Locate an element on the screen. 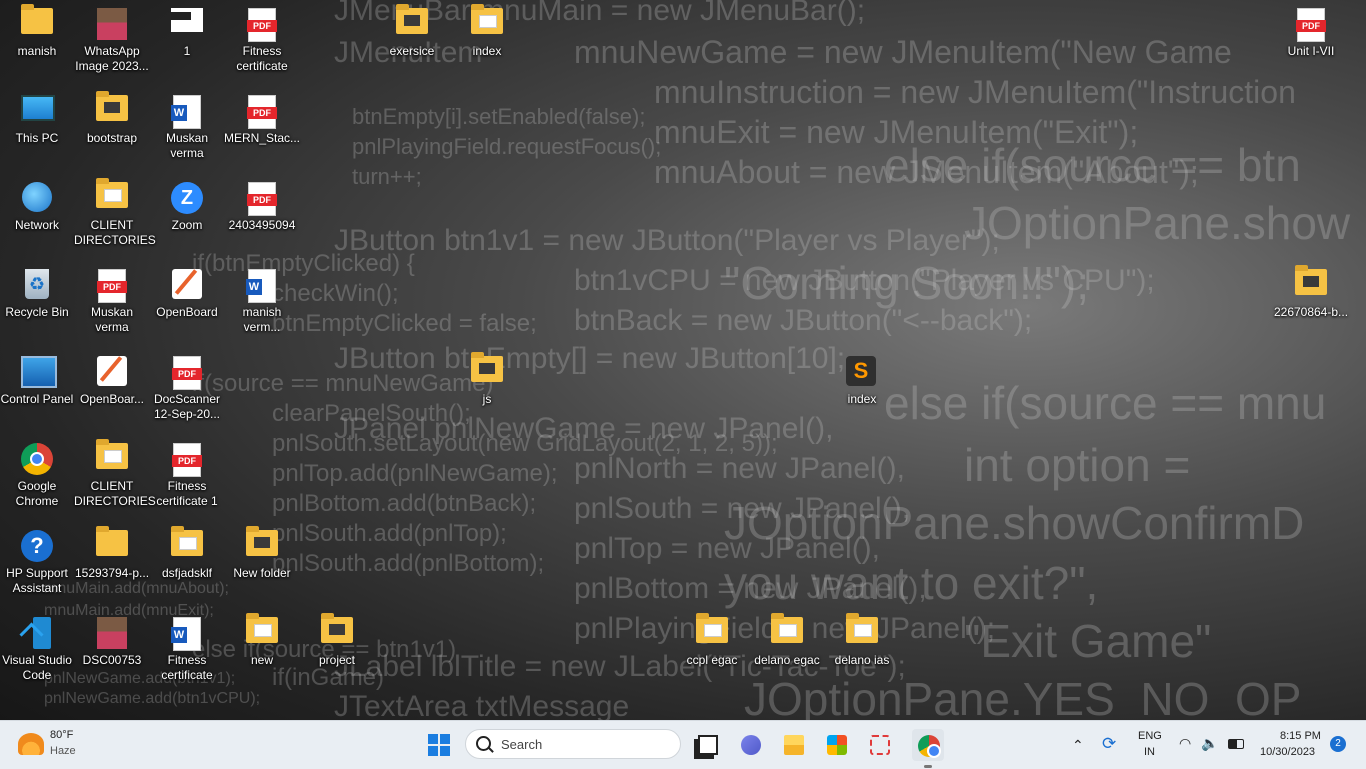  desktop-icon-label: Unit I-VII is located at coordinates (1311, 51).